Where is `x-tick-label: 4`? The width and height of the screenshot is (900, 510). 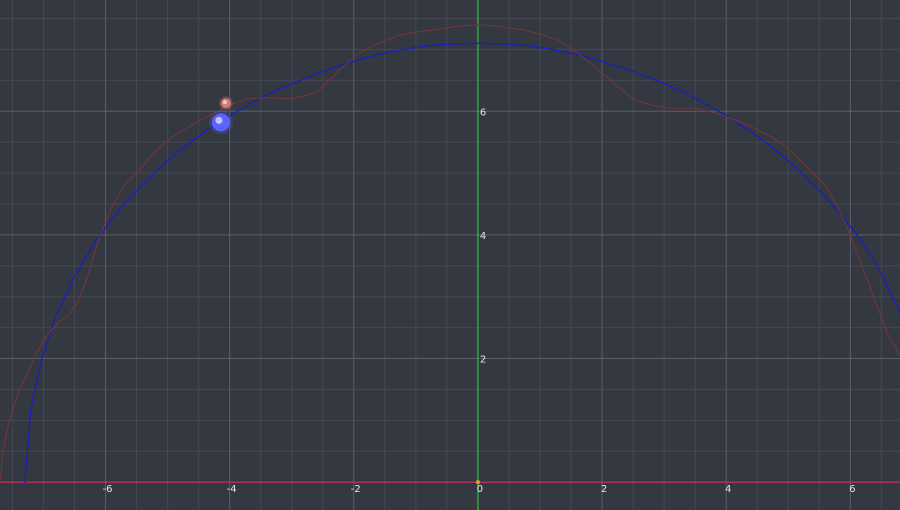 x-tick-label: 4 is located at coordinates (728, 489).